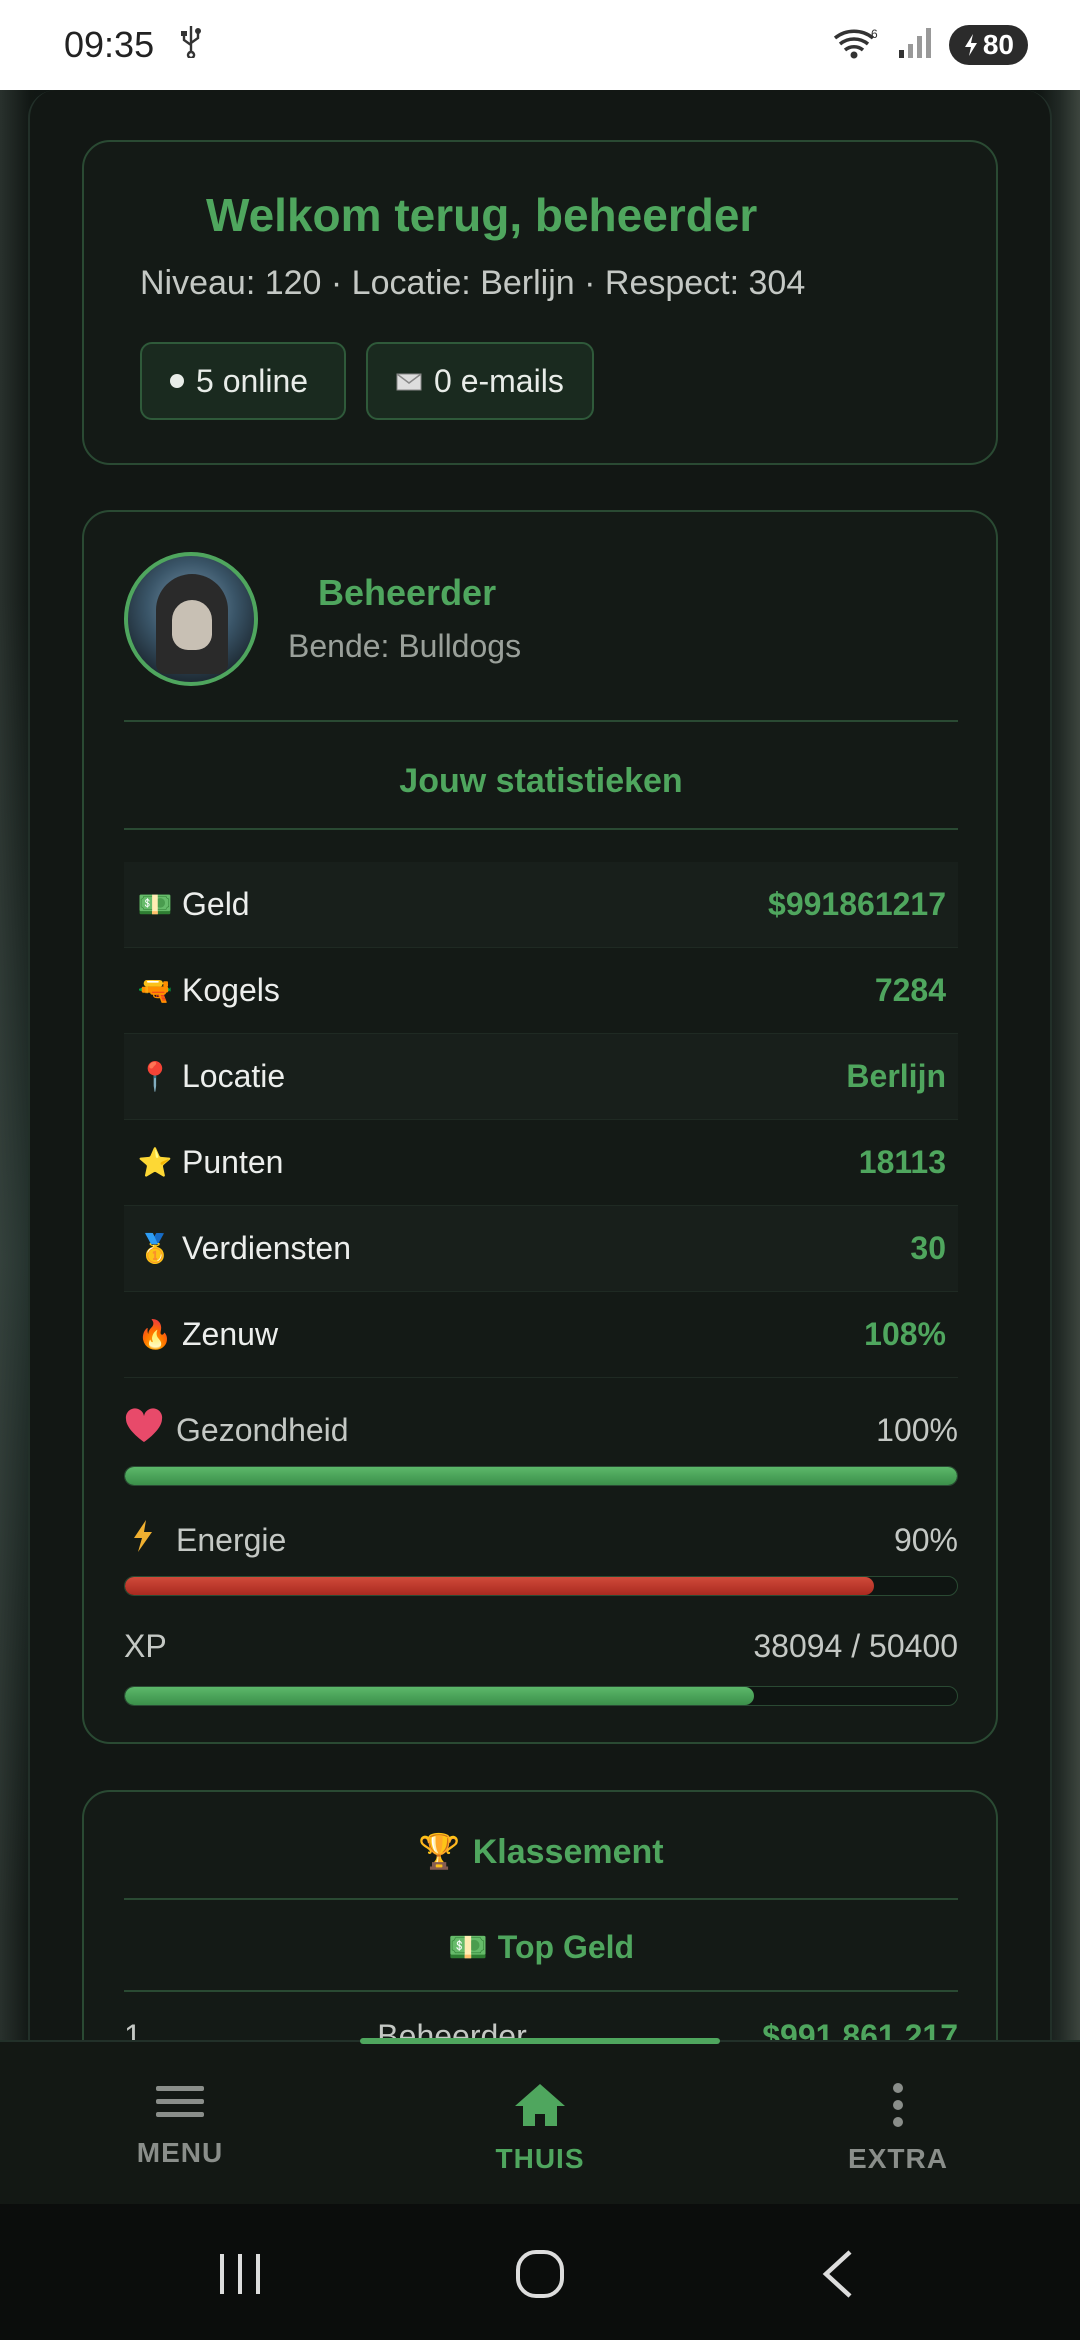  Describe the element at coordinates (109, 44) in the screenshot. I see `status-time: 09:35` at that location.